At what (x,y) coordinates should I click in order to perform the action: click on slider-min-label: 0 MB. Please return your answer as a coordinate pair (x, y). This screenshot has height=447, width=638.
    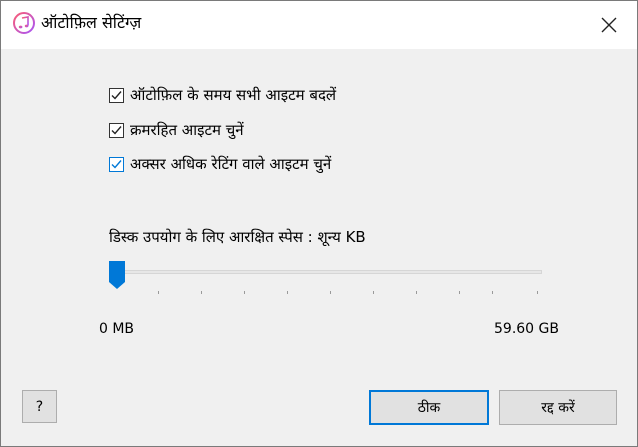
    Looking at the image, I should click on (117, 329).